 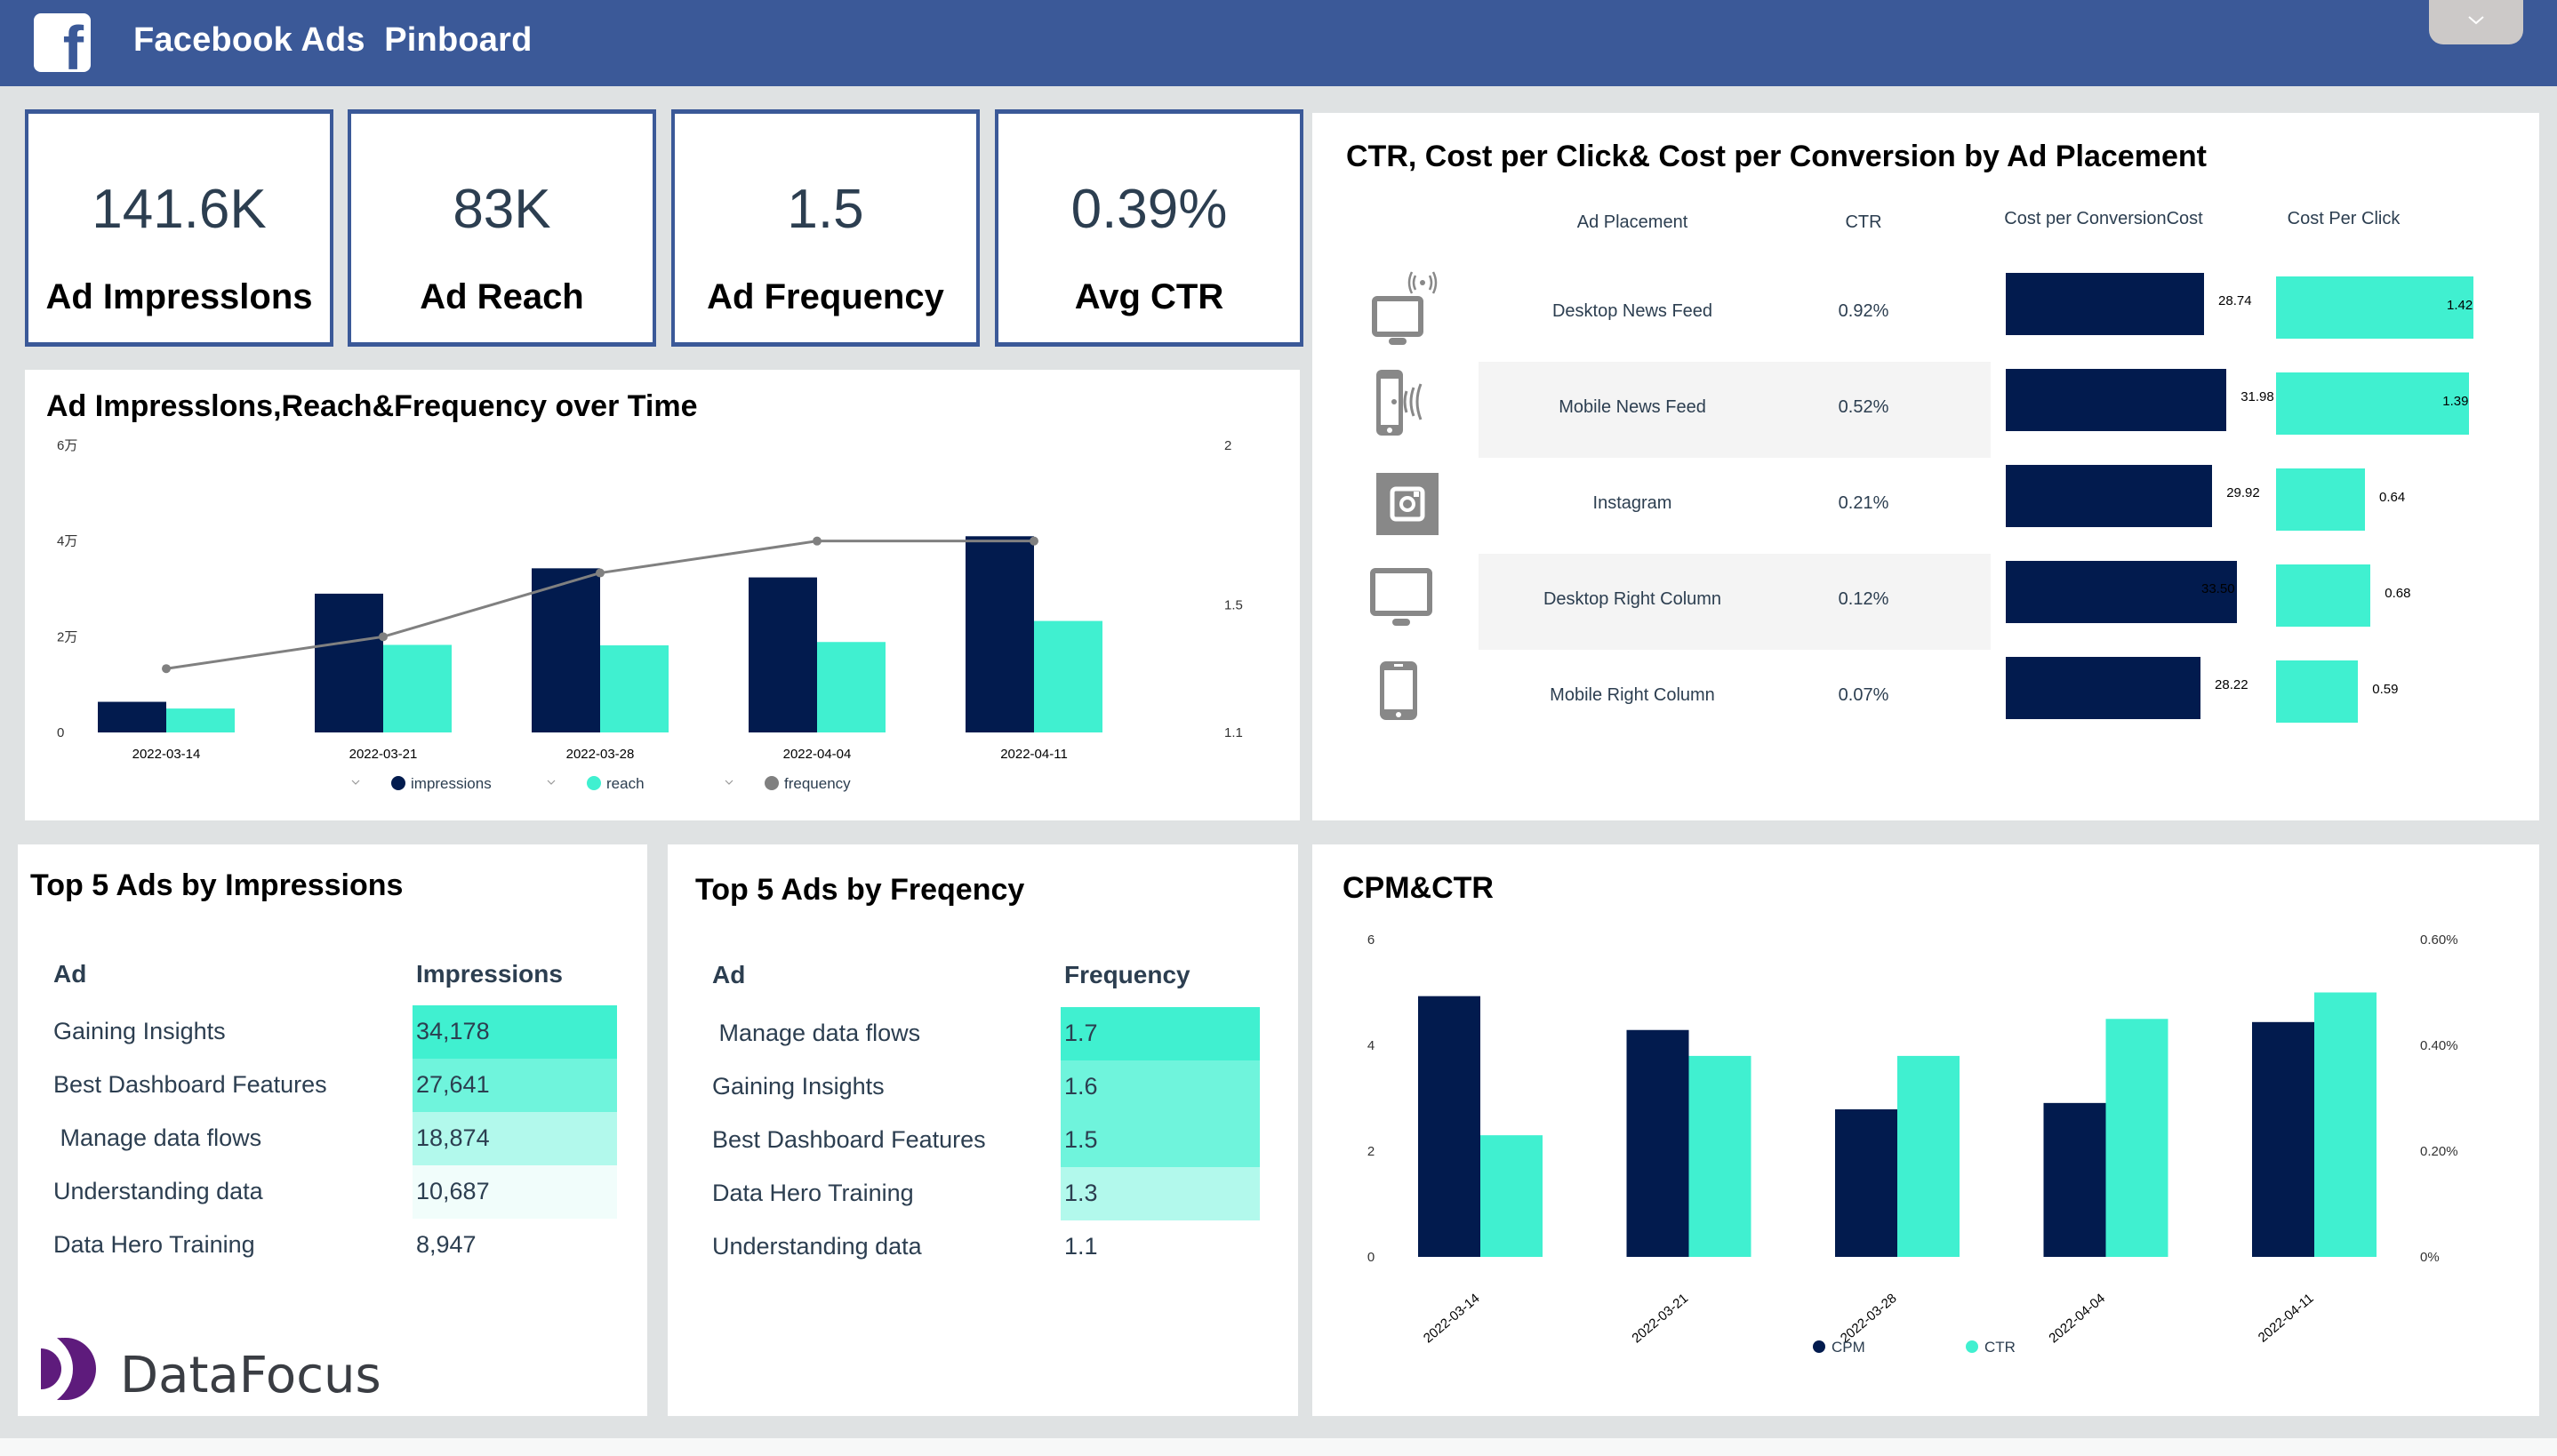 I want to click on y-right-tick-label: 0.20%, so click(x=2439, y=1151).